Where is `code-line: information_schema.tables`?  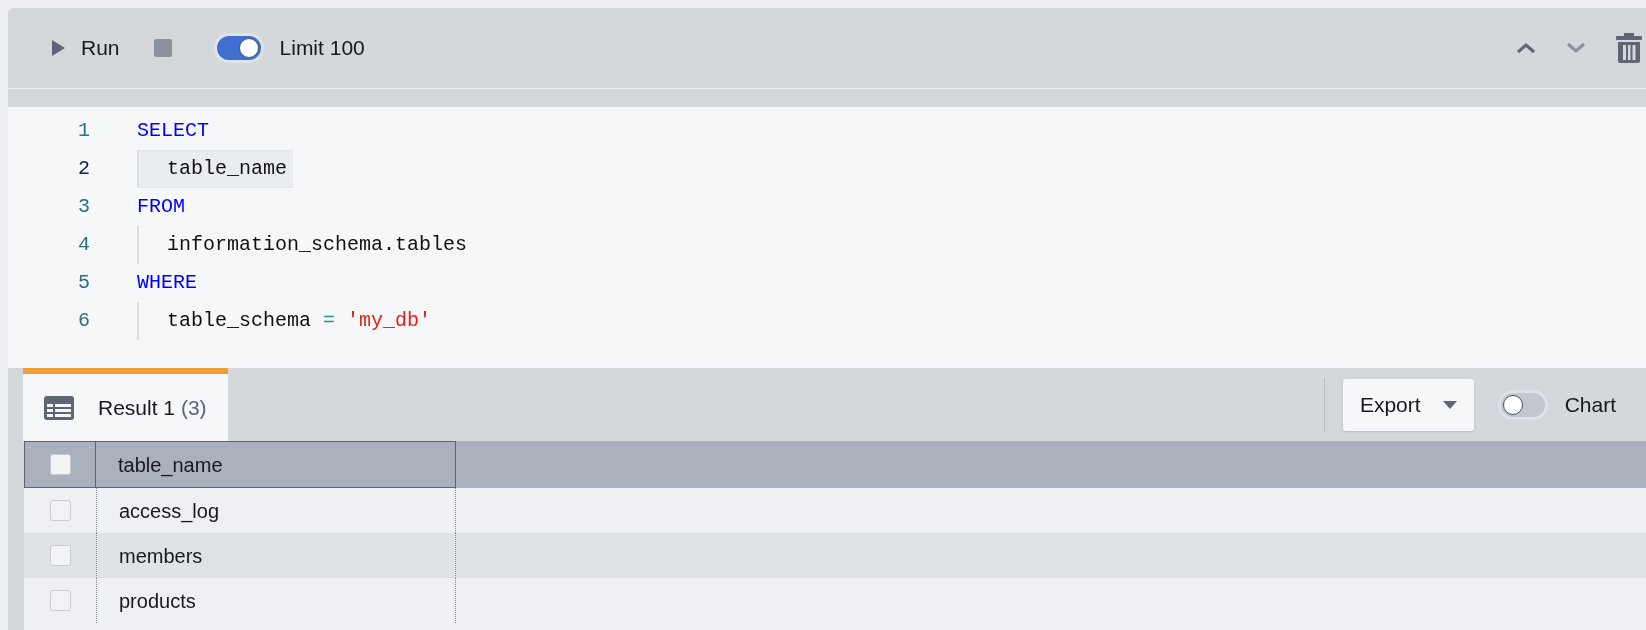 code-line: information_schema.tables is located at coordinates (317, 245).